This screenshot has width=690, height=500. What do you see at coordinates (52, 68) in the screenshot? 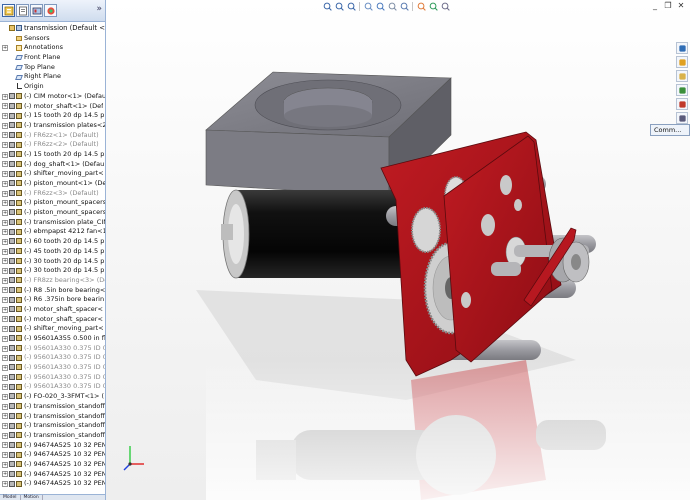
I see `tree-item: Top Plane` at bounding box center [52, 68].